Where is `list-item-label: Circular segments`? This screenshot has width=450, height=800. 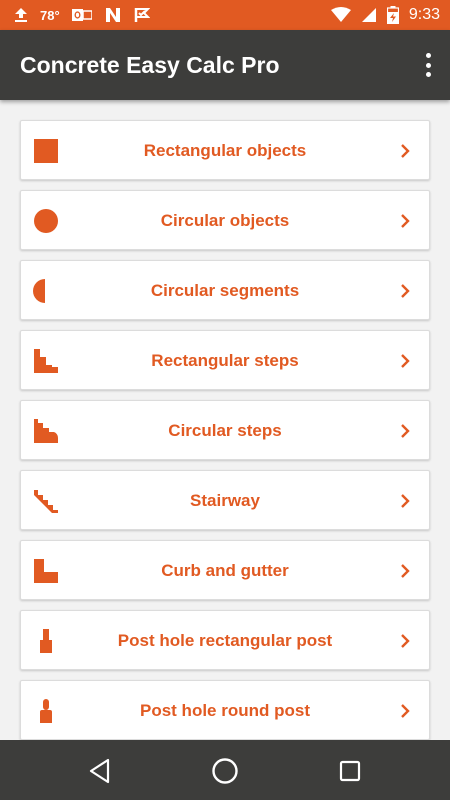
list-item-label: Circular segments is located at coordinates (225, 290).